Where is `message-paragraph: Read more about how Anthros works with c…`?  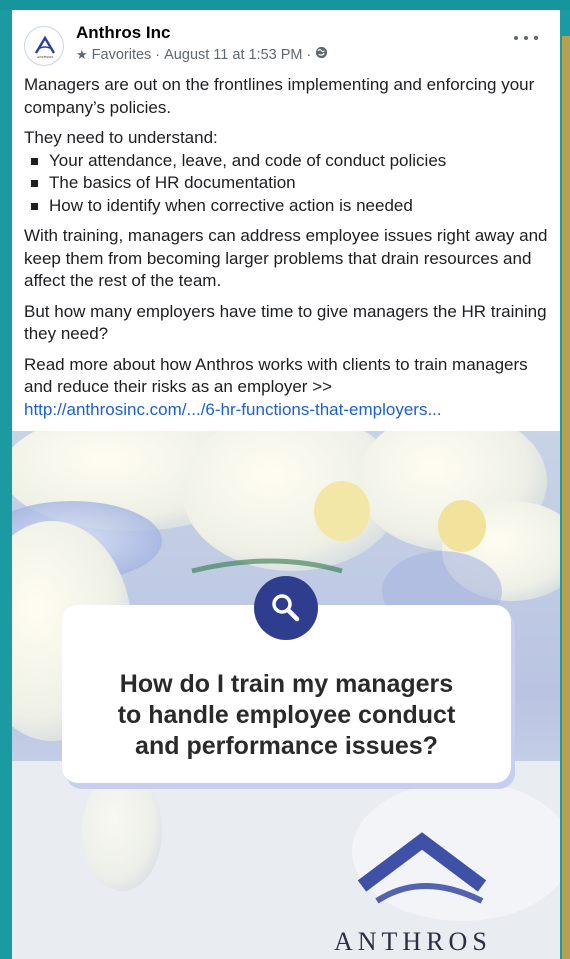 message-paragraph: Read more about how Anthros works with c… is located at coordinates (286, 388).